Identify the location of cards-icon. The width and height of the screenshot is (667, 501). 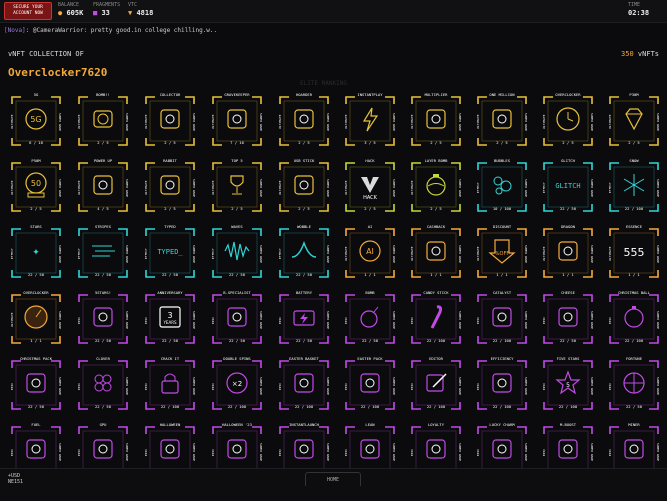
(370, 449).